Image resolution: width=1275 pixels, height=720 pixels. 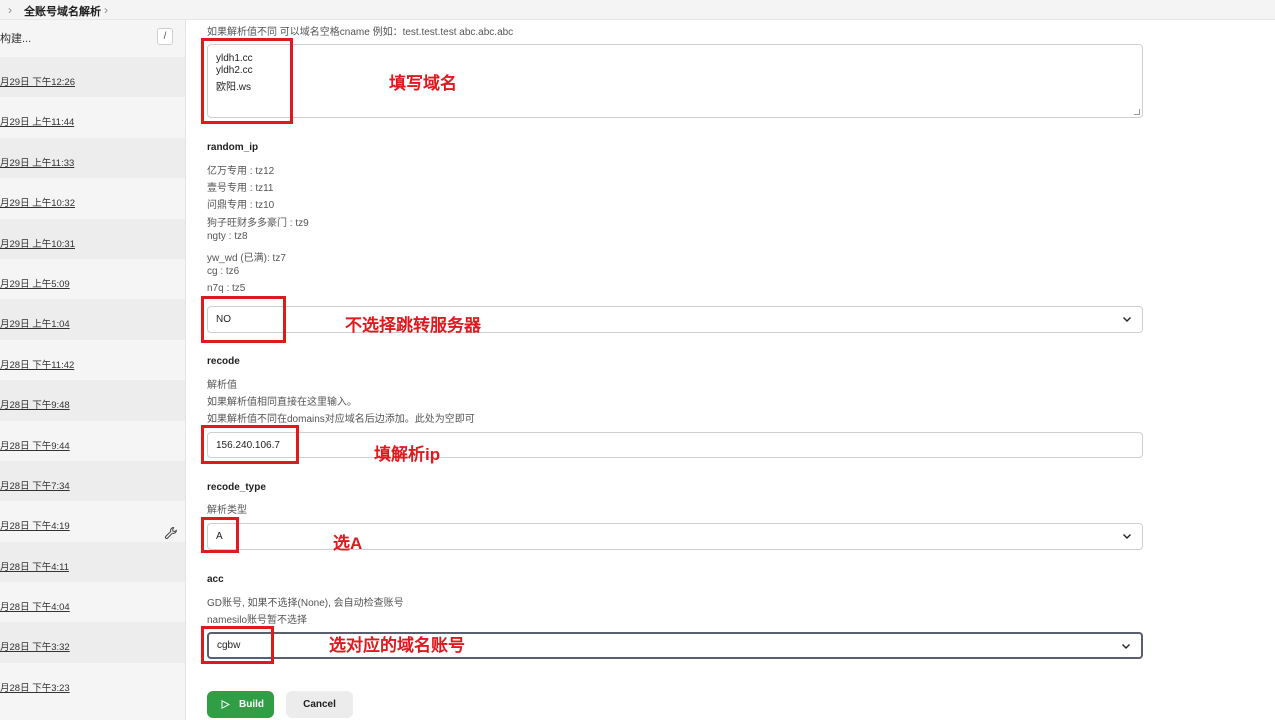 What do you see at coordinates (675, 81) in the screenshot?
I see `domains-textarea: yldh1.cc yldh2.cc 欧阳.ws` at bounding box center [675, 81].